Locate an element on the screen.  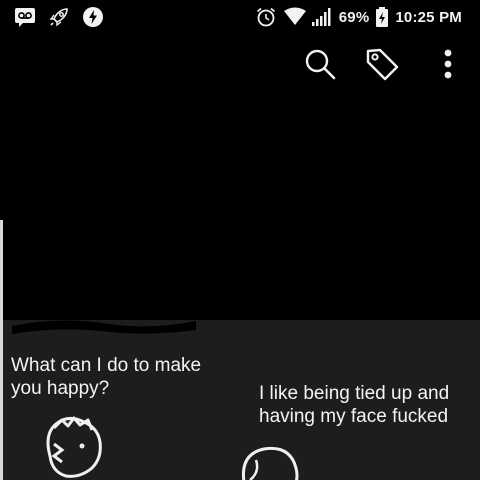
signal-icon is located at coordinates (322, 17).